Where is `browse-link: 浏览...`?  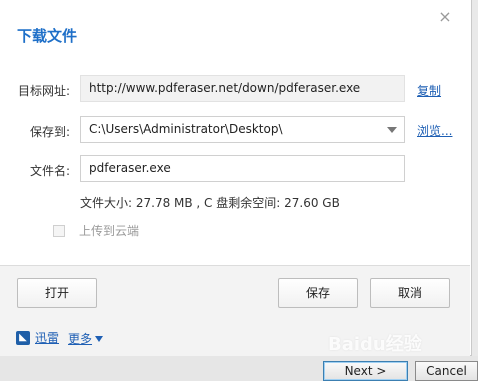
browse-link: 浏览... is located at coordinates (434, 130).